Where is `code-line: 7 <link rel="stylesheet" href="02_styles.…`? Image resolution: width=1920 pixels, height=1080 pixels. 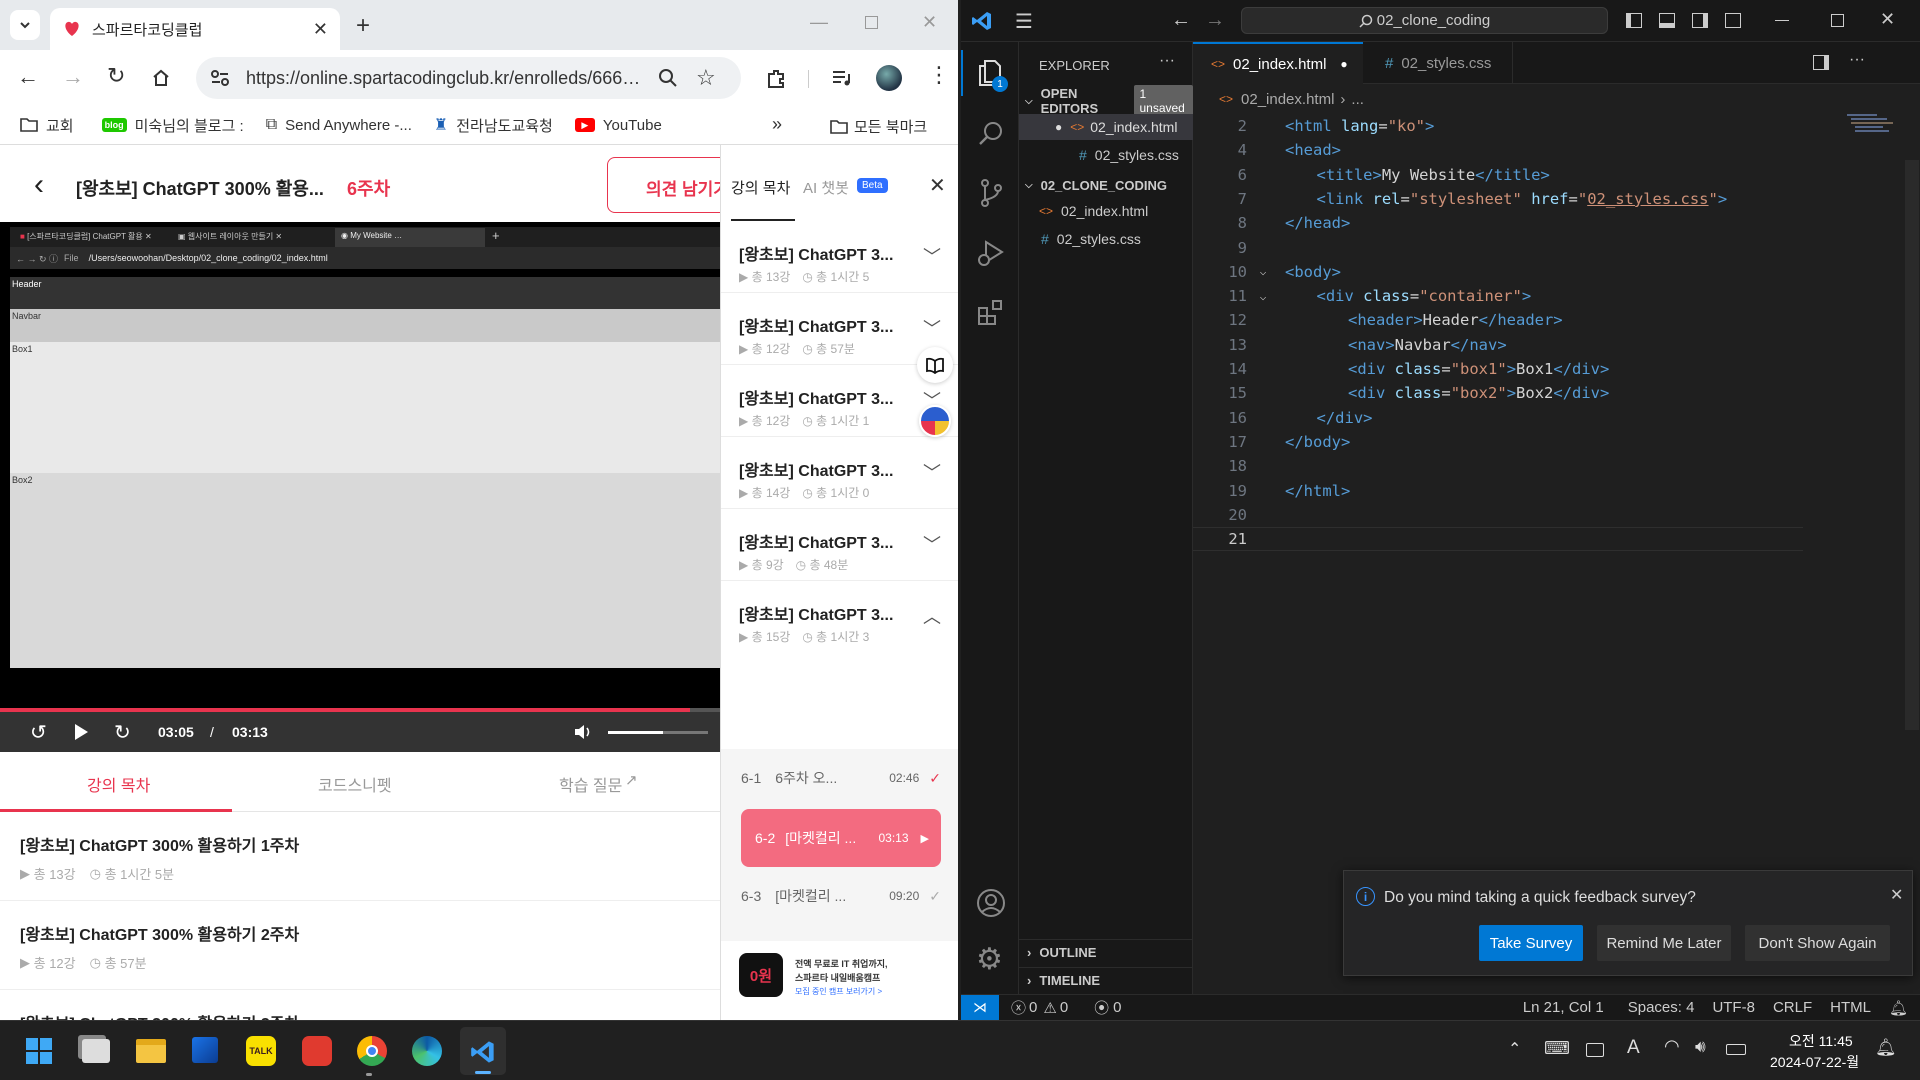
code-line: 7 <link rel="stylesheet" href="02_styles.… is located at coordinates (1498, 199).